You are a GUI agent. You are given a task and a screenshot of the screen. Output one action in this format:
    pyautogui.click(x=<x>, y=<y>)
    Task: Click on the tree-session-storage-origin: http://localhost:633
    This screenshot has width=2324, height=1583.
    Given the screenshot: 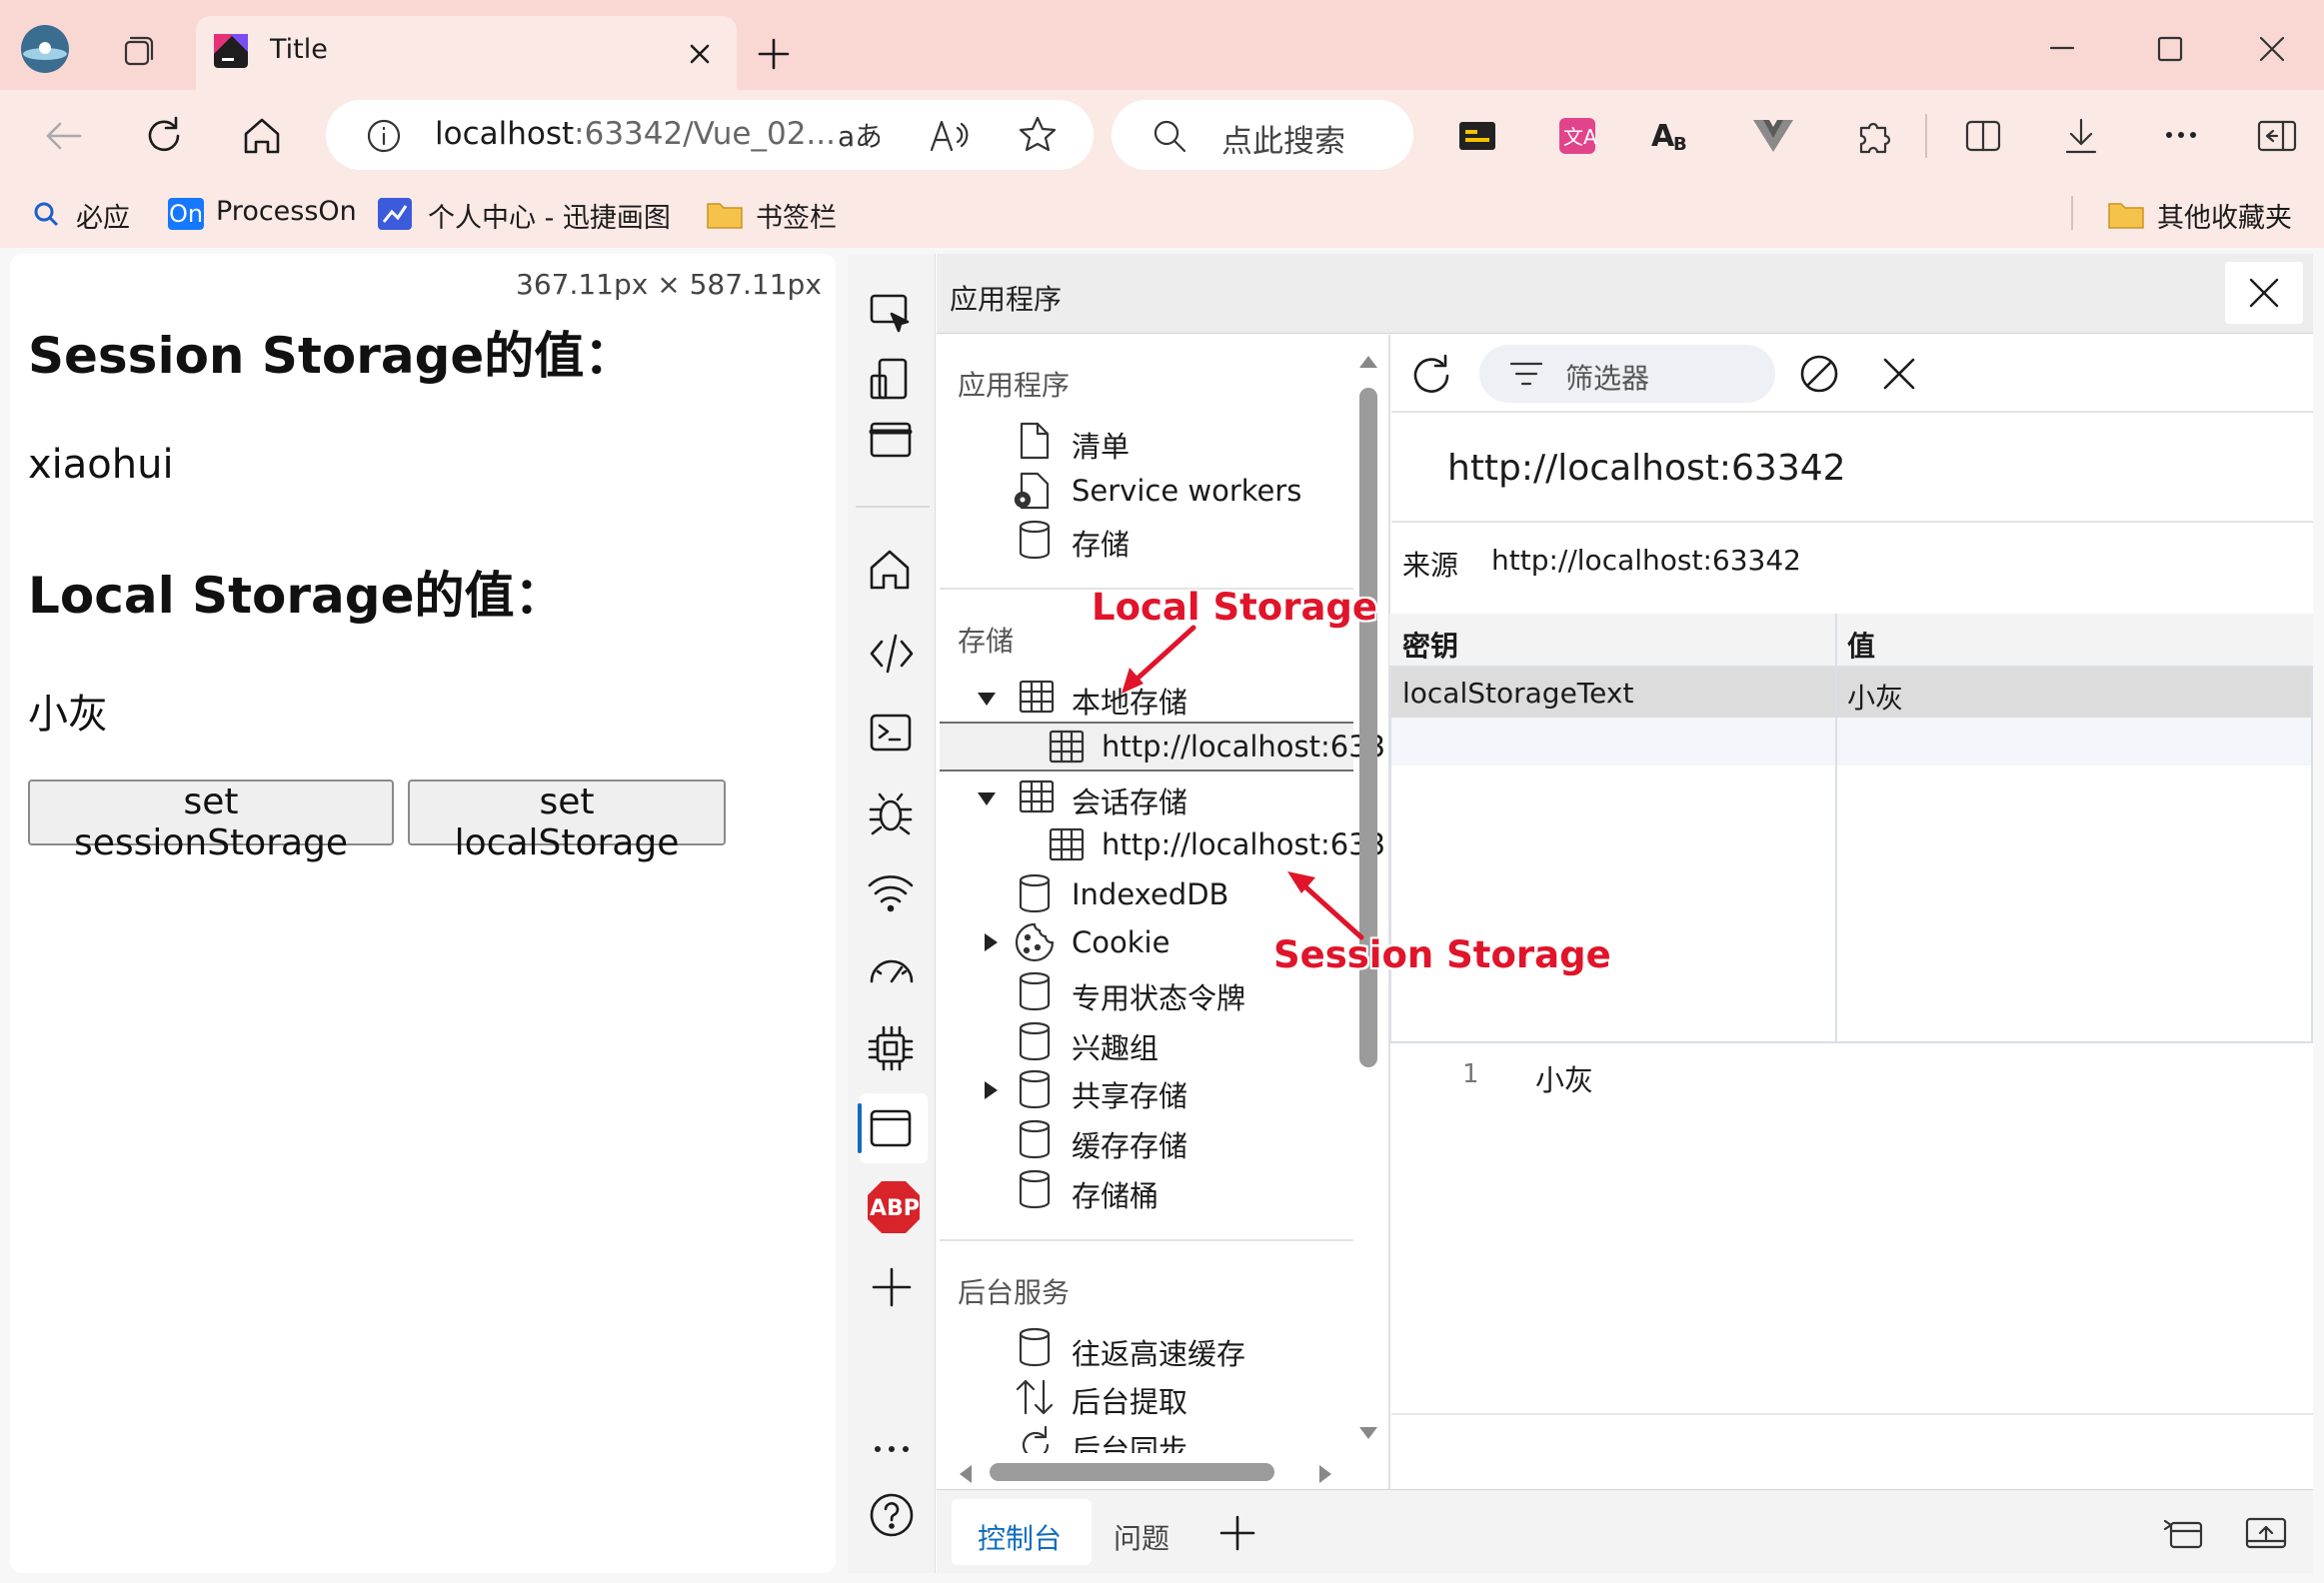 What is the action you would take?
    pyautogui.click(x=1243, y=844)
    